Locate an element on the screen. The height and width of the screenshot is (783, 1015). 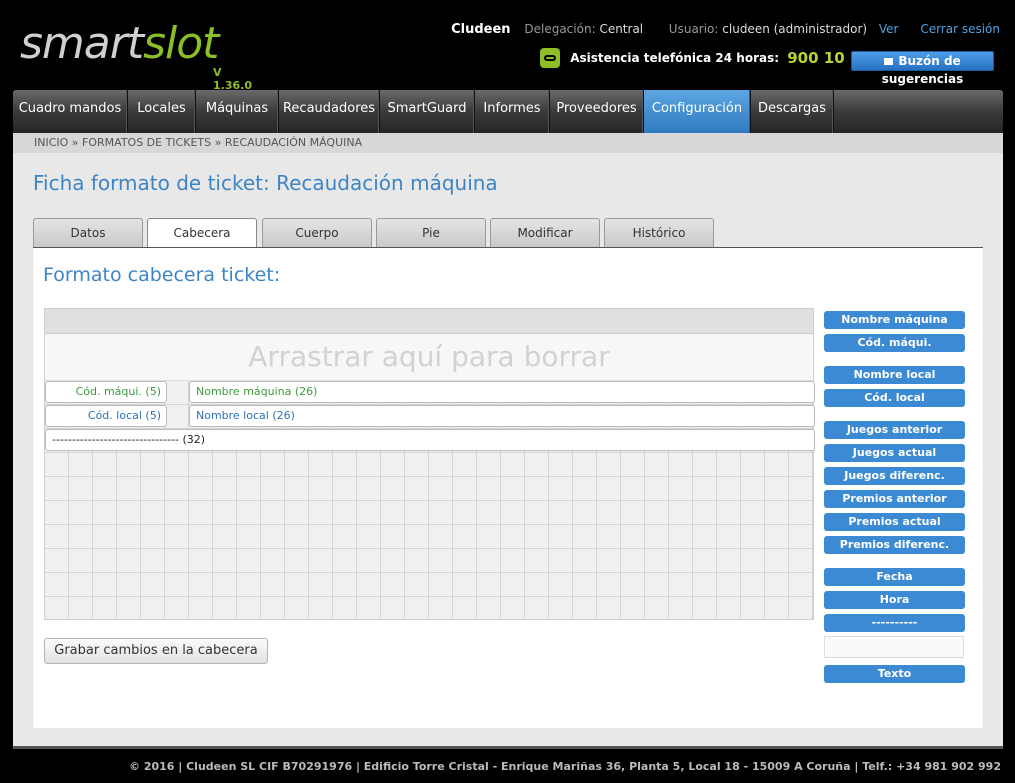
tab-label: Cuerpo is located at coordinates (317, 233).